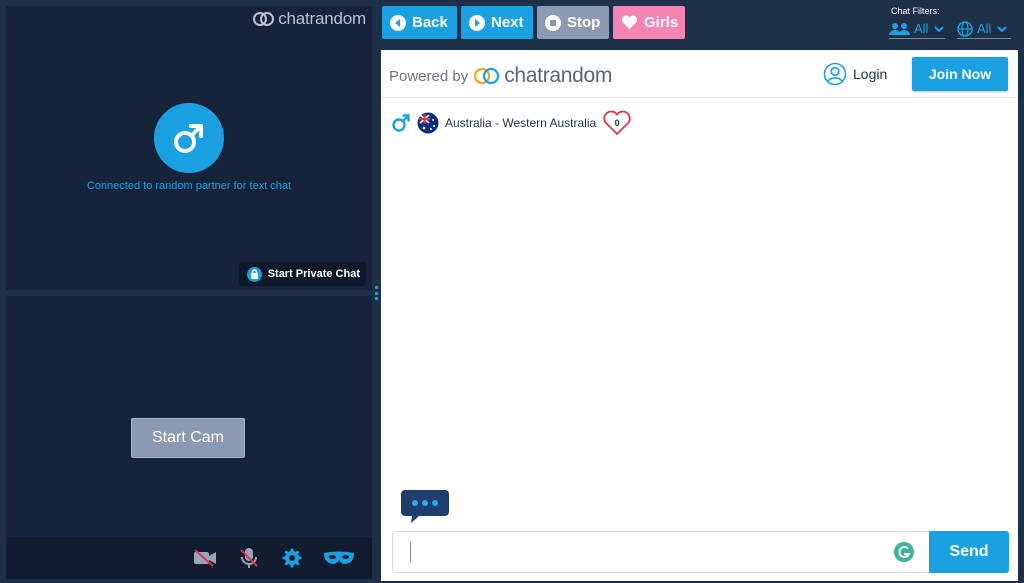 The width and height of the screenshot is (1024, 583). I want to click on chatrandom-logo: chatrandom, so click(309, 19).